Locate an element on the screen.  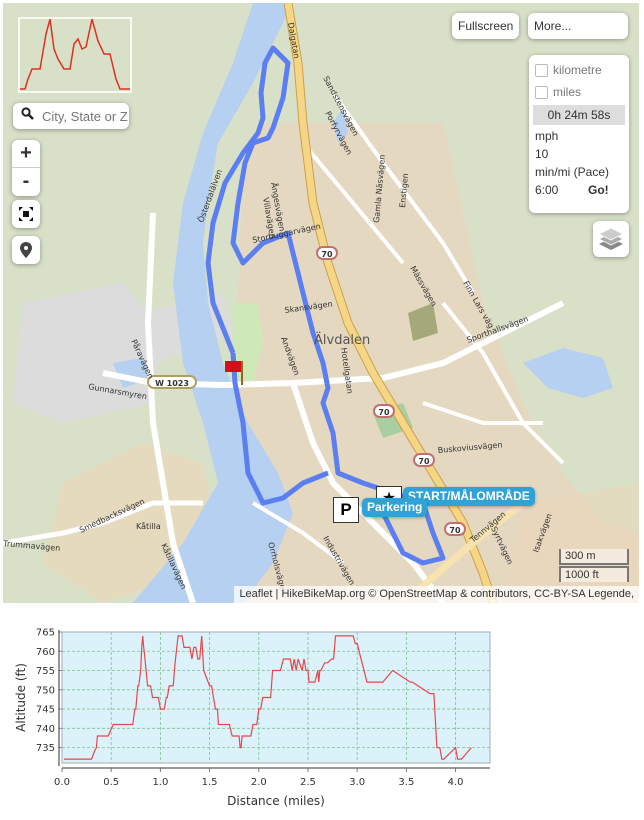
search-input is located at coordinates (85, 116).